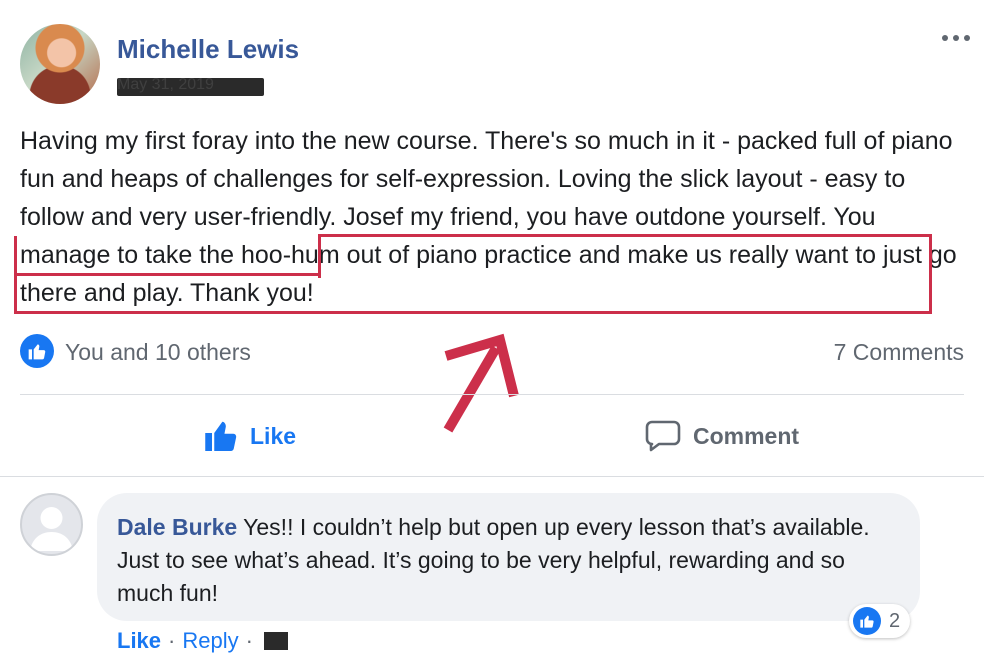 The image size is (984, 666). I want to click on comment-reply-link: Reply, so click(210, 641).